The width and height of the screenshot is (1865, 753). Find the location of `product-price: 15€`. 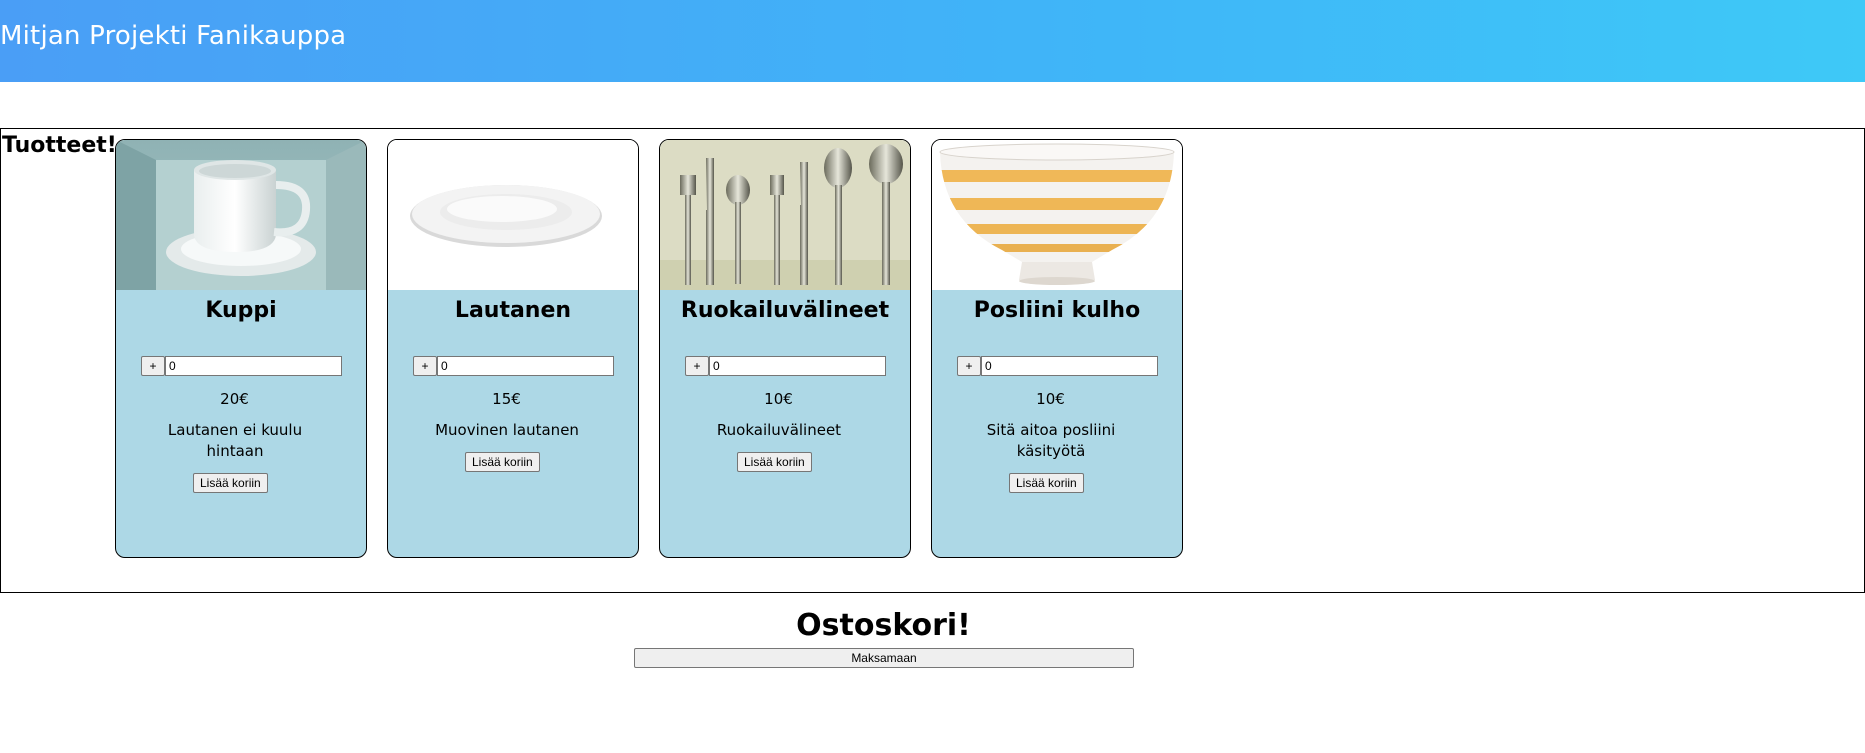

product-price: 15€ is located at coordinates (506, 399).